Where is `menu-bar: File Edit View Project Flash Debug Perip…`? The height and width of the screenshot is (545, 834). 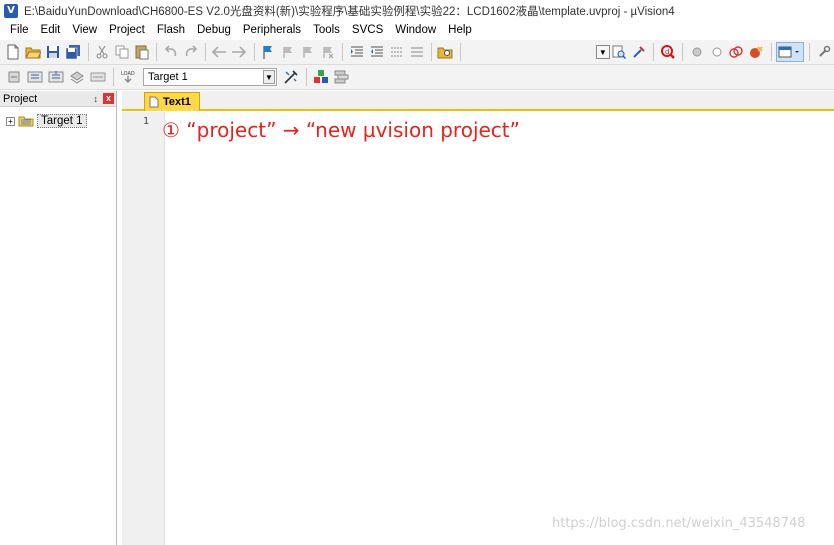 menu-bar: File Edit View Project Flash Debug Perip… is located at coordinates (417, 30).